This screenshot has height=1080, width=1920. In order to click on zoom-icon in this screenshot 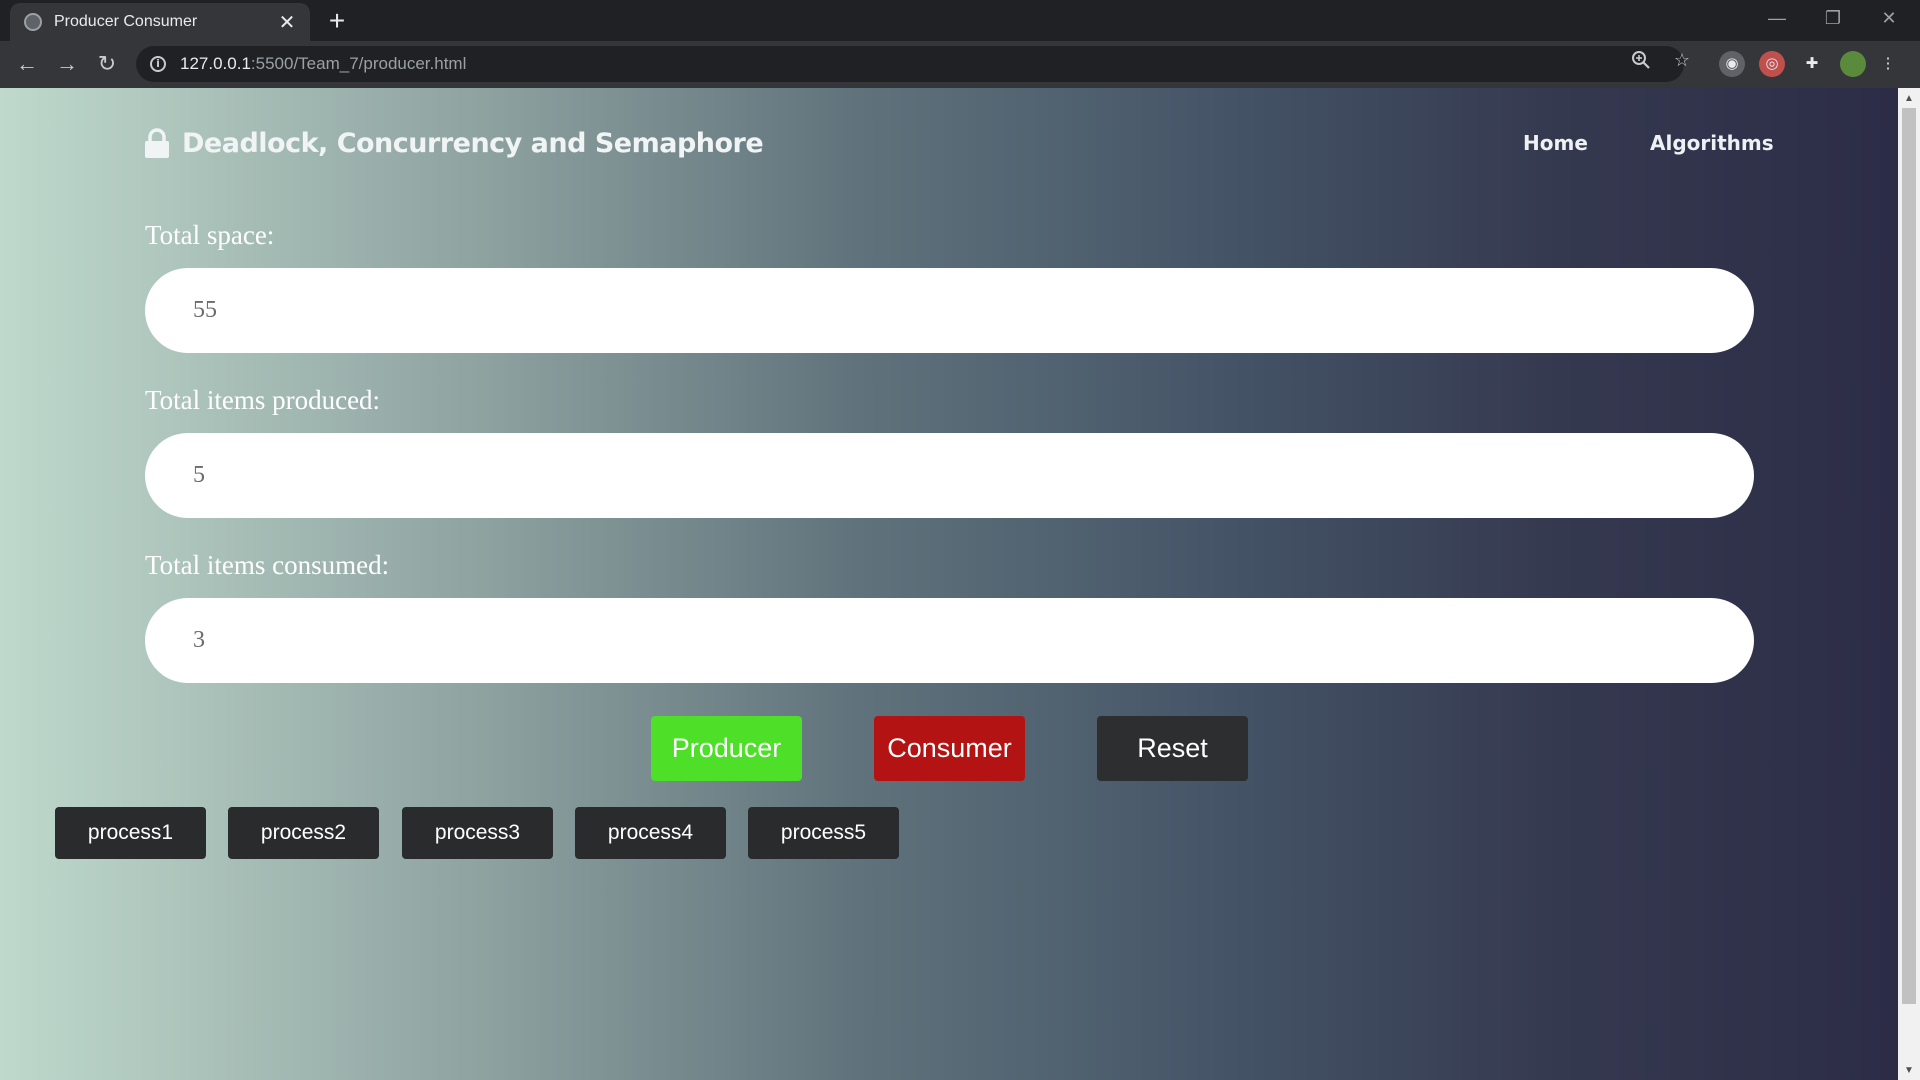, I will do `click(1641, 60)`.